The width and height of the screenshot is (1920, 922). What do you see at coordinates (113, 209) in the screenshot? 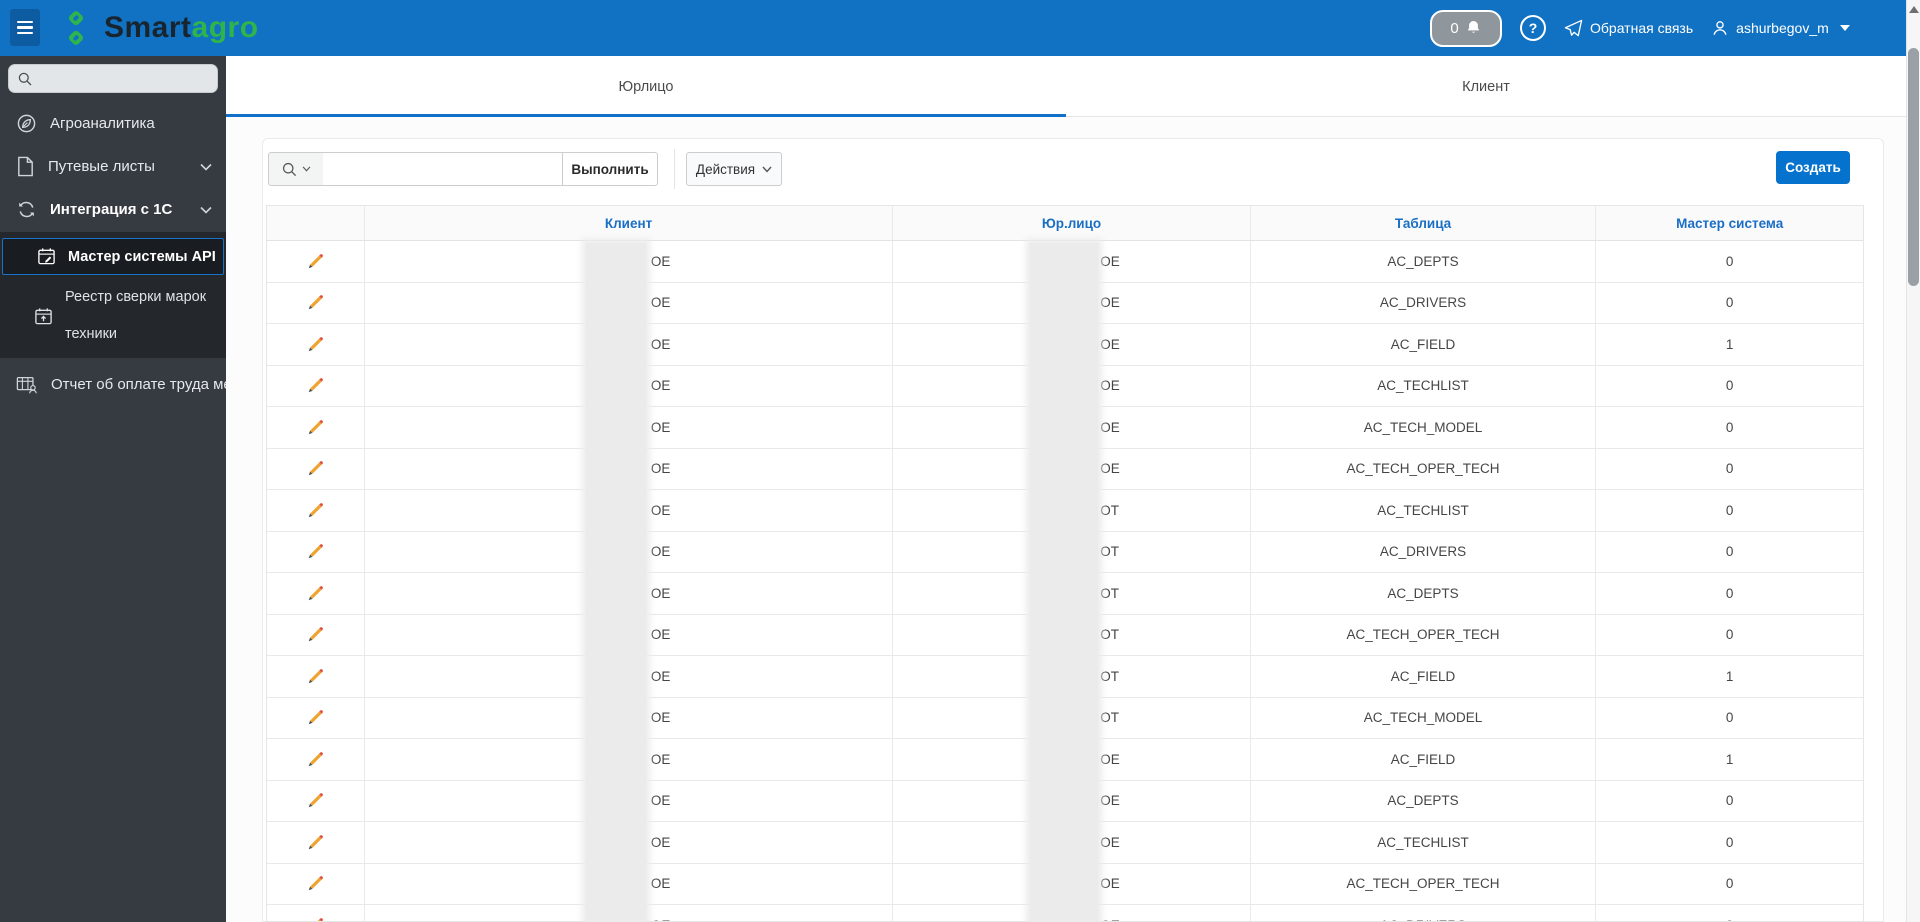
I see `sidebar-item-1c-integration: Интеграция с 1С` at bounding box center [113, 209].